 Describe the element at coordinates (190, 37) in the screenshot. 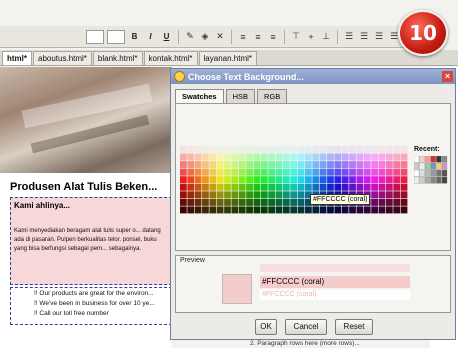

I see `text-color-icon: ✎` at that location.